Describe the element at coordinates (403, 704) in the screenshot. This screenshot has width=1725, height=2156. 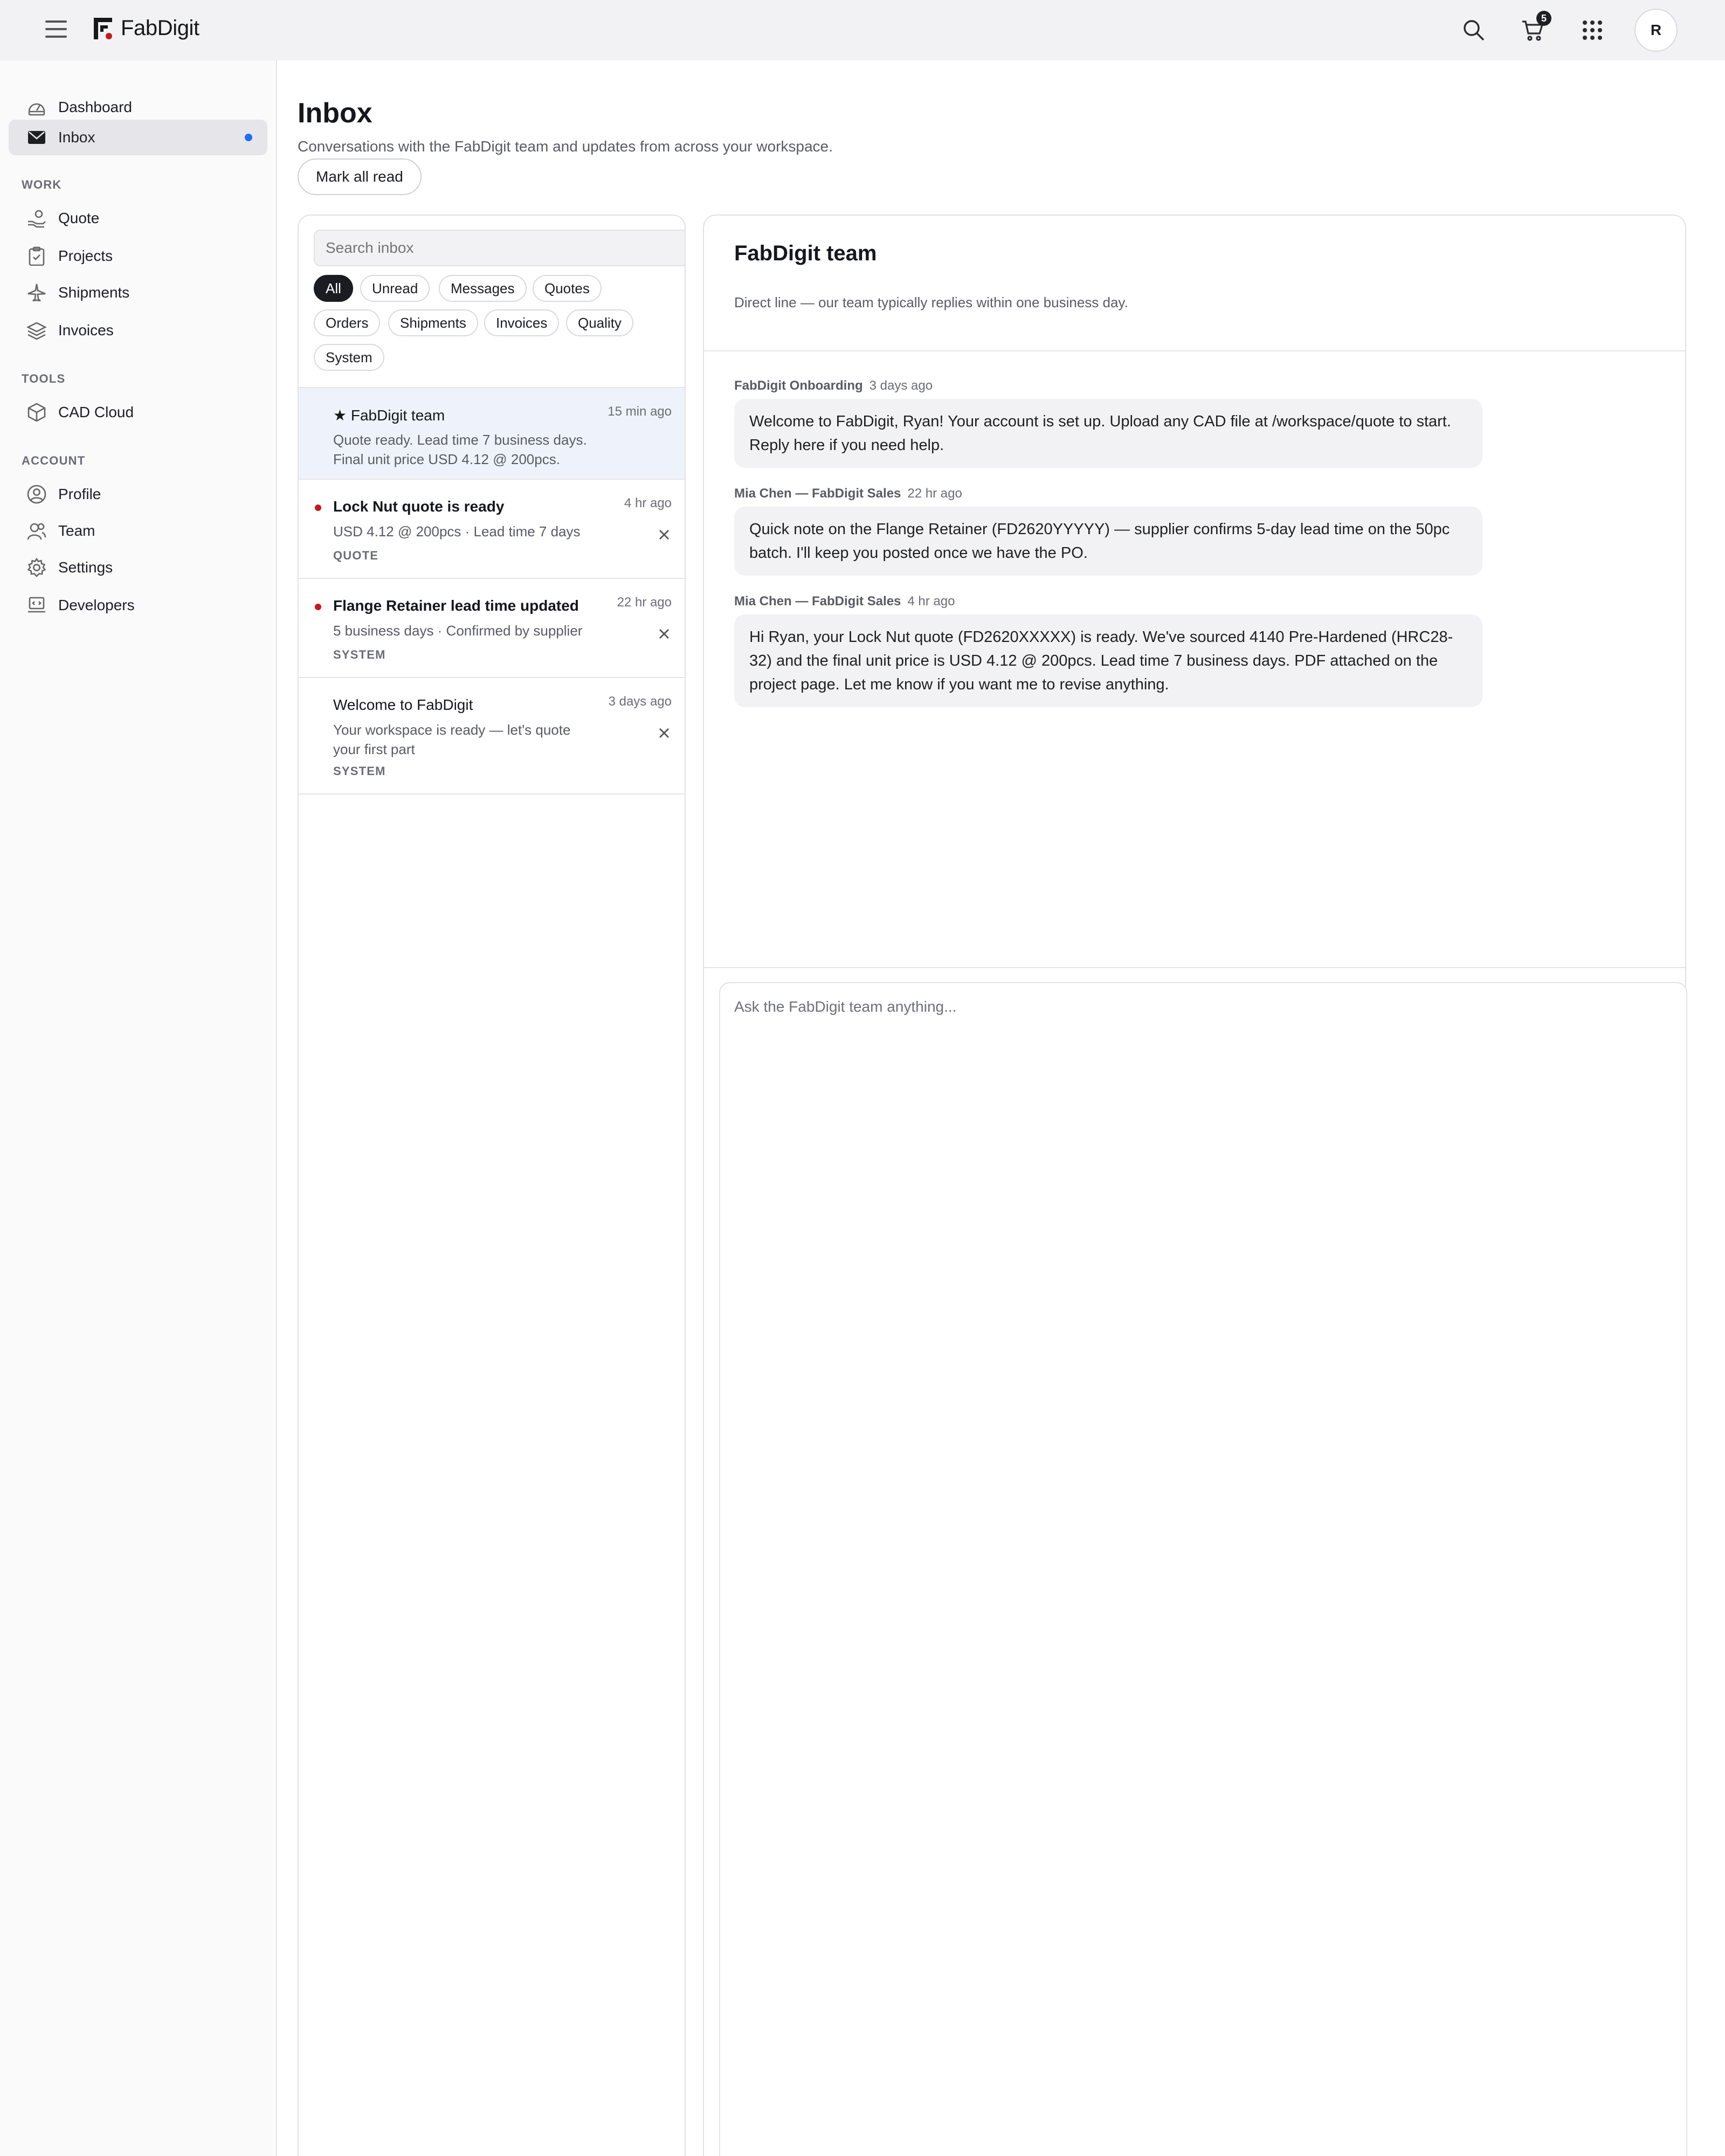
I see `conversation-title: Welcome to FabDigit` at that location.